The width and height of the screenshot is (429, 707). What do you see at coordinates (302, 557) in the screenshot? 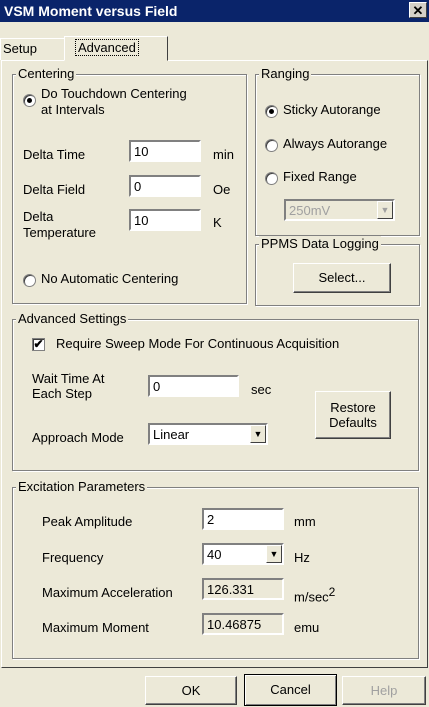
I see `frequency-unit: Hz` at bounding box center [302, 557].